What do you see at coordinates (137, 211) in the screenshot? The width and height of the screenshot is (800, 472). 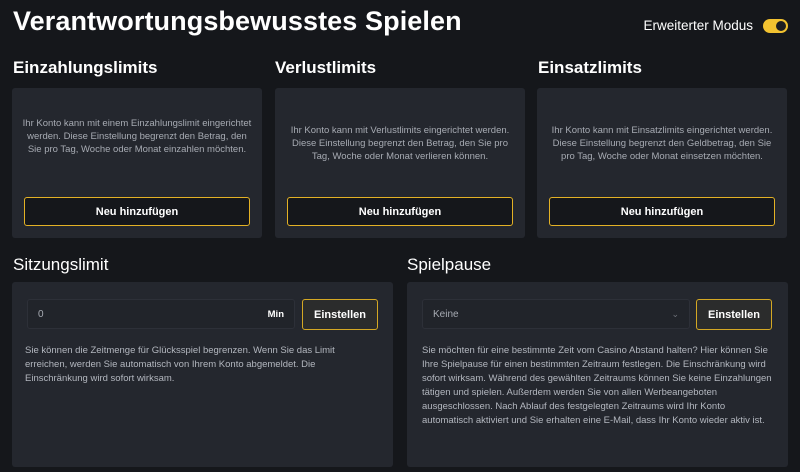 I see `deposit-add-button: Neu hinzufügen` at bounding box center [137, 211].